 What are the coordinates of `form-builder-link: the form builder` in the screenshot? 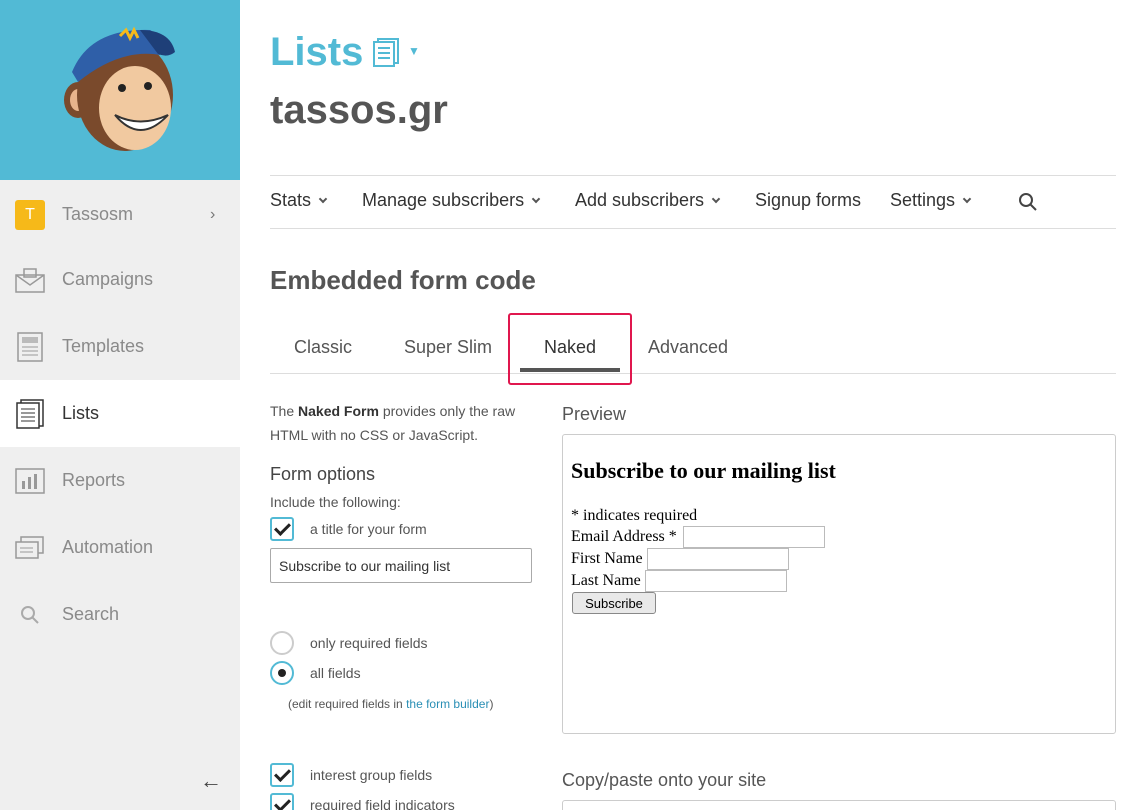 It's located at (447, 704).